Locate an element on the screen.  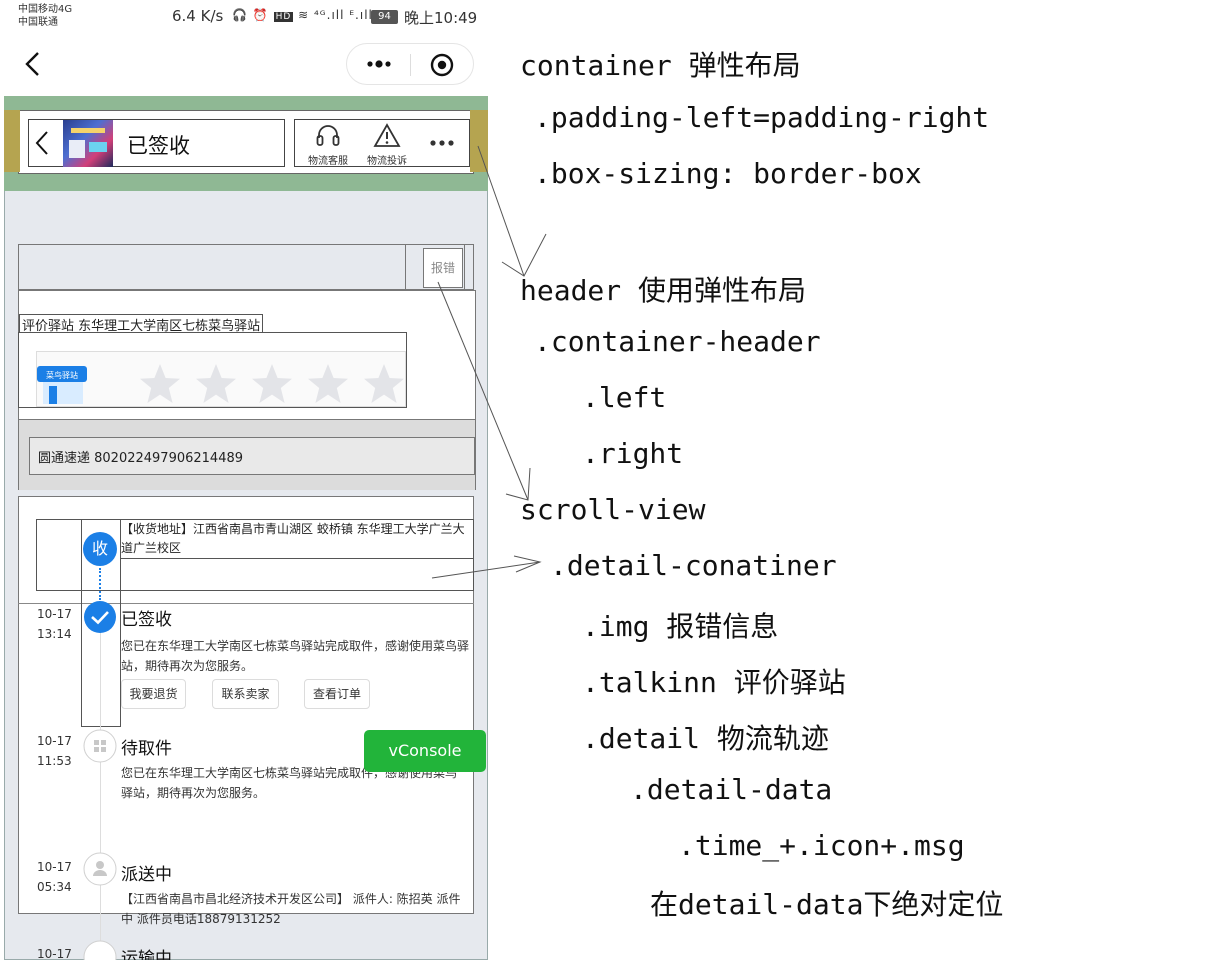
header-left: 已签收 is located at coordinates (156, 143).